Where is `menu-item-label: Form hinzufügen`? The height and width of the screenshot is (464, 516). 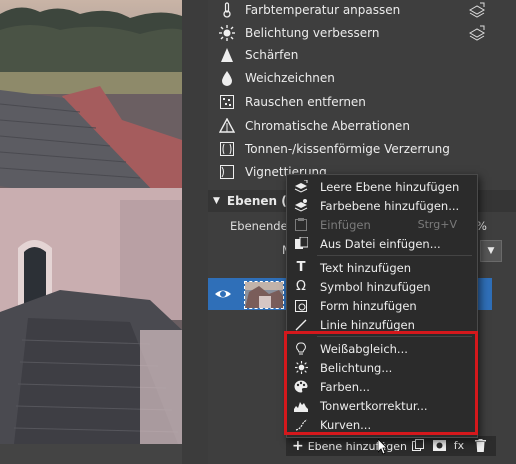 menu-item-label: Form hinzufügen is located at coordinates (368, 305).